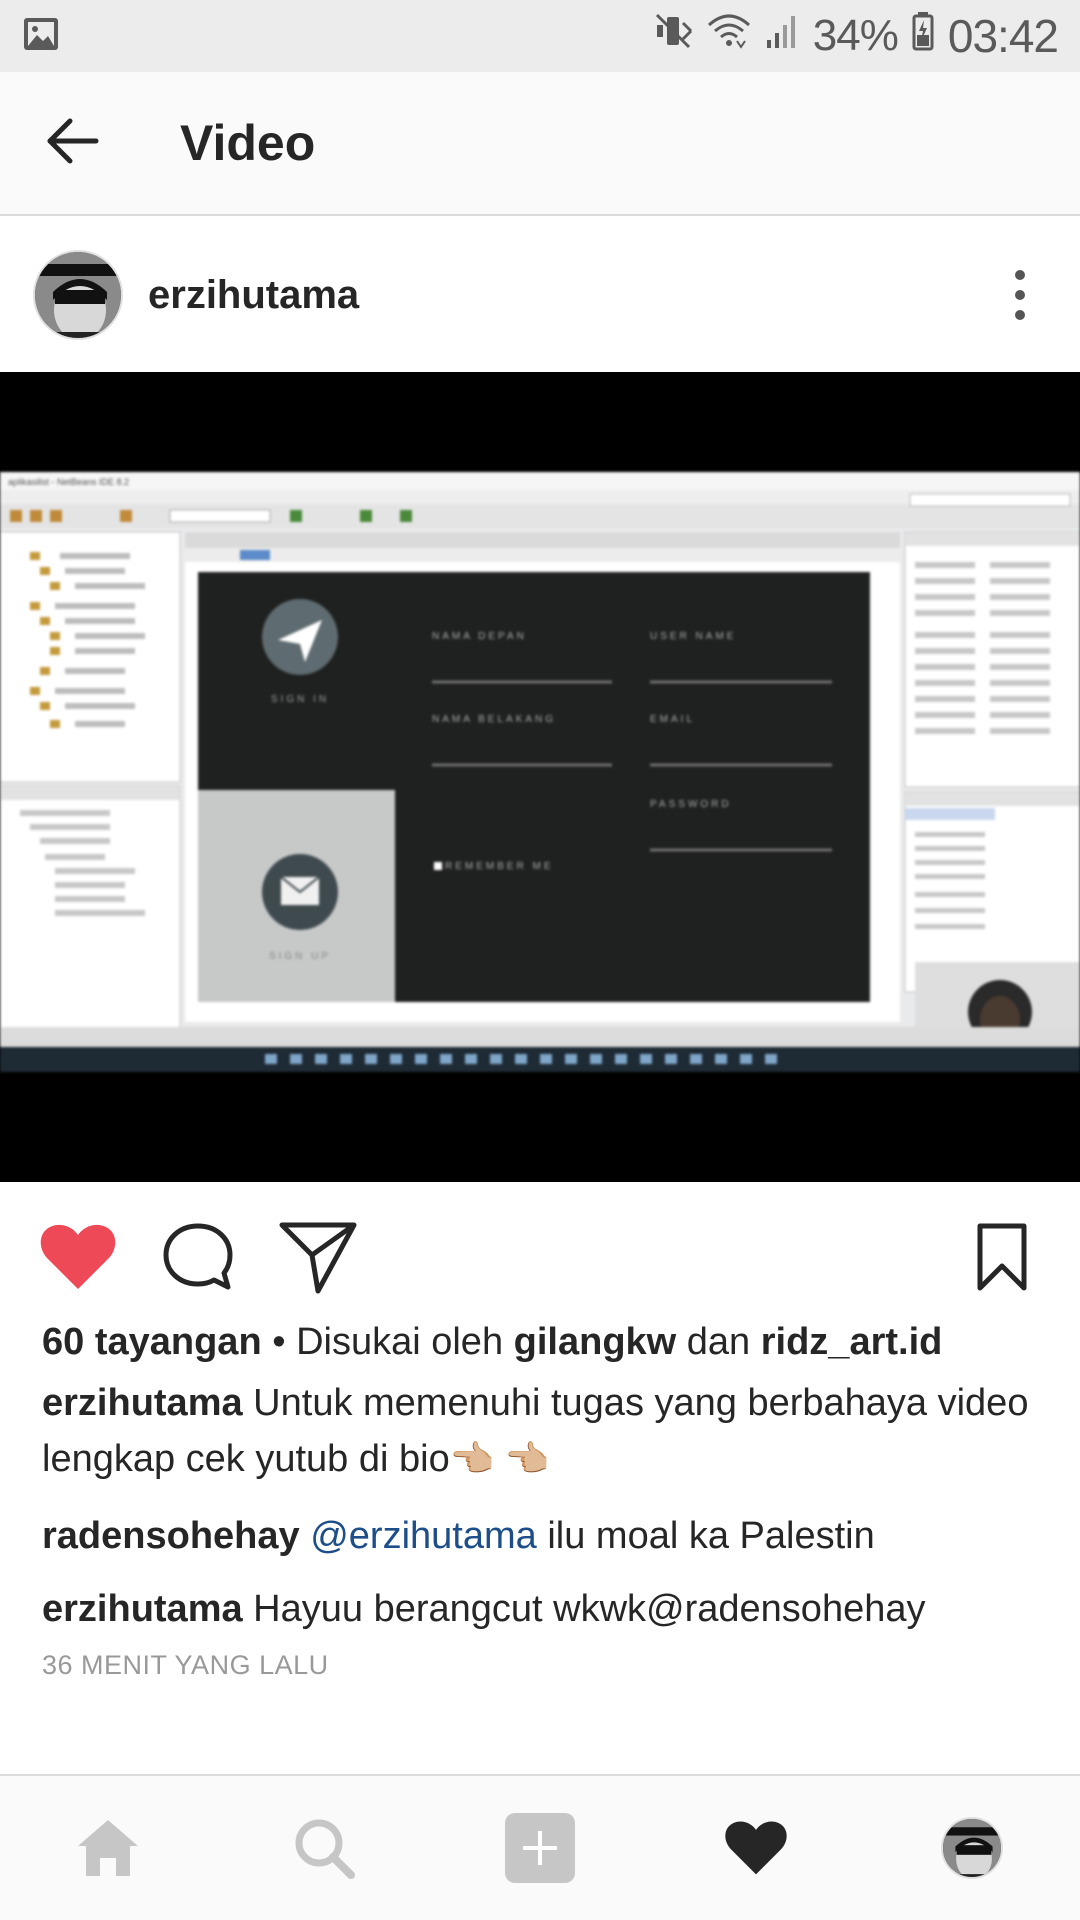  Describe the element at coordinates (142, 1403) in the screenshot. I see `caption-username: erzihutama` at that location.